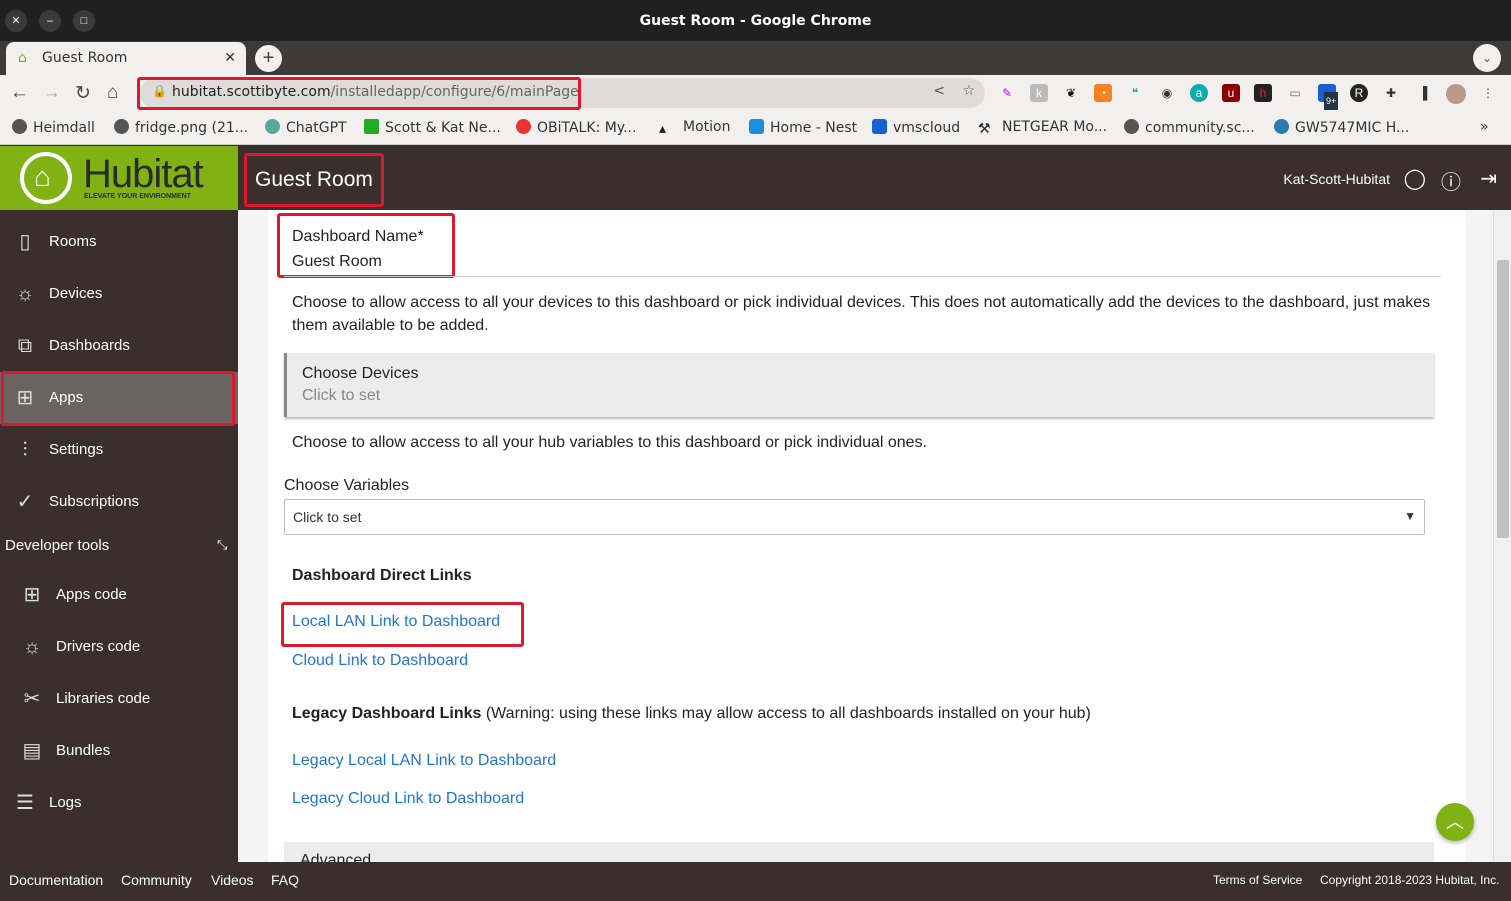 The height and width of the screenshot is (901, 1511). Describe the element at coordinates (119, 595) in the screenshot. I see `sidebar-item-apps-code: ⊞ Apps code` at that location.